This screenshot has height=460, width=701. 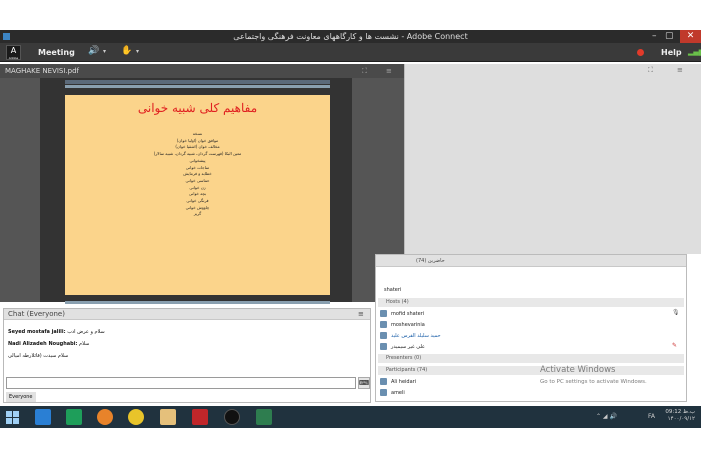 What do you see at coordinates (42, 71) in the screenshot?
I see `share-pod-title: MAGHAKE NEVISI.pdf` at bounding box center [42, 71].